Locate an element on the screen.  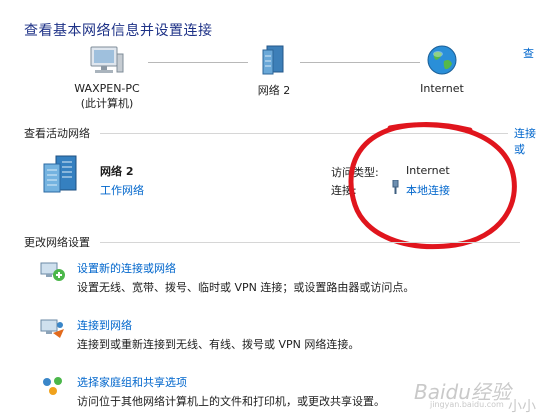
setup-connection-description: 设置无线、宽带、拨号、临时或 VPN 连接；或设置路由器或访问点。 is located at coordinates (246, 287).